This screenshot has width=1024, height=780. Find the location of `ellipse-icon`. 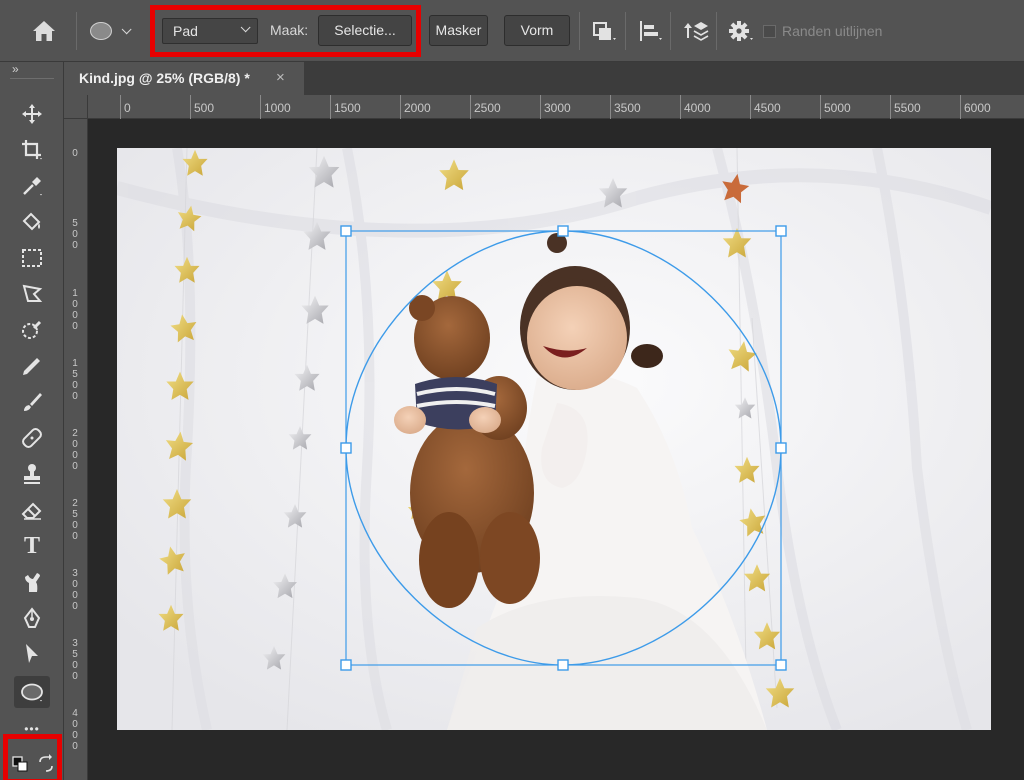

ellipse-icon is located at coordinates (101, 31).